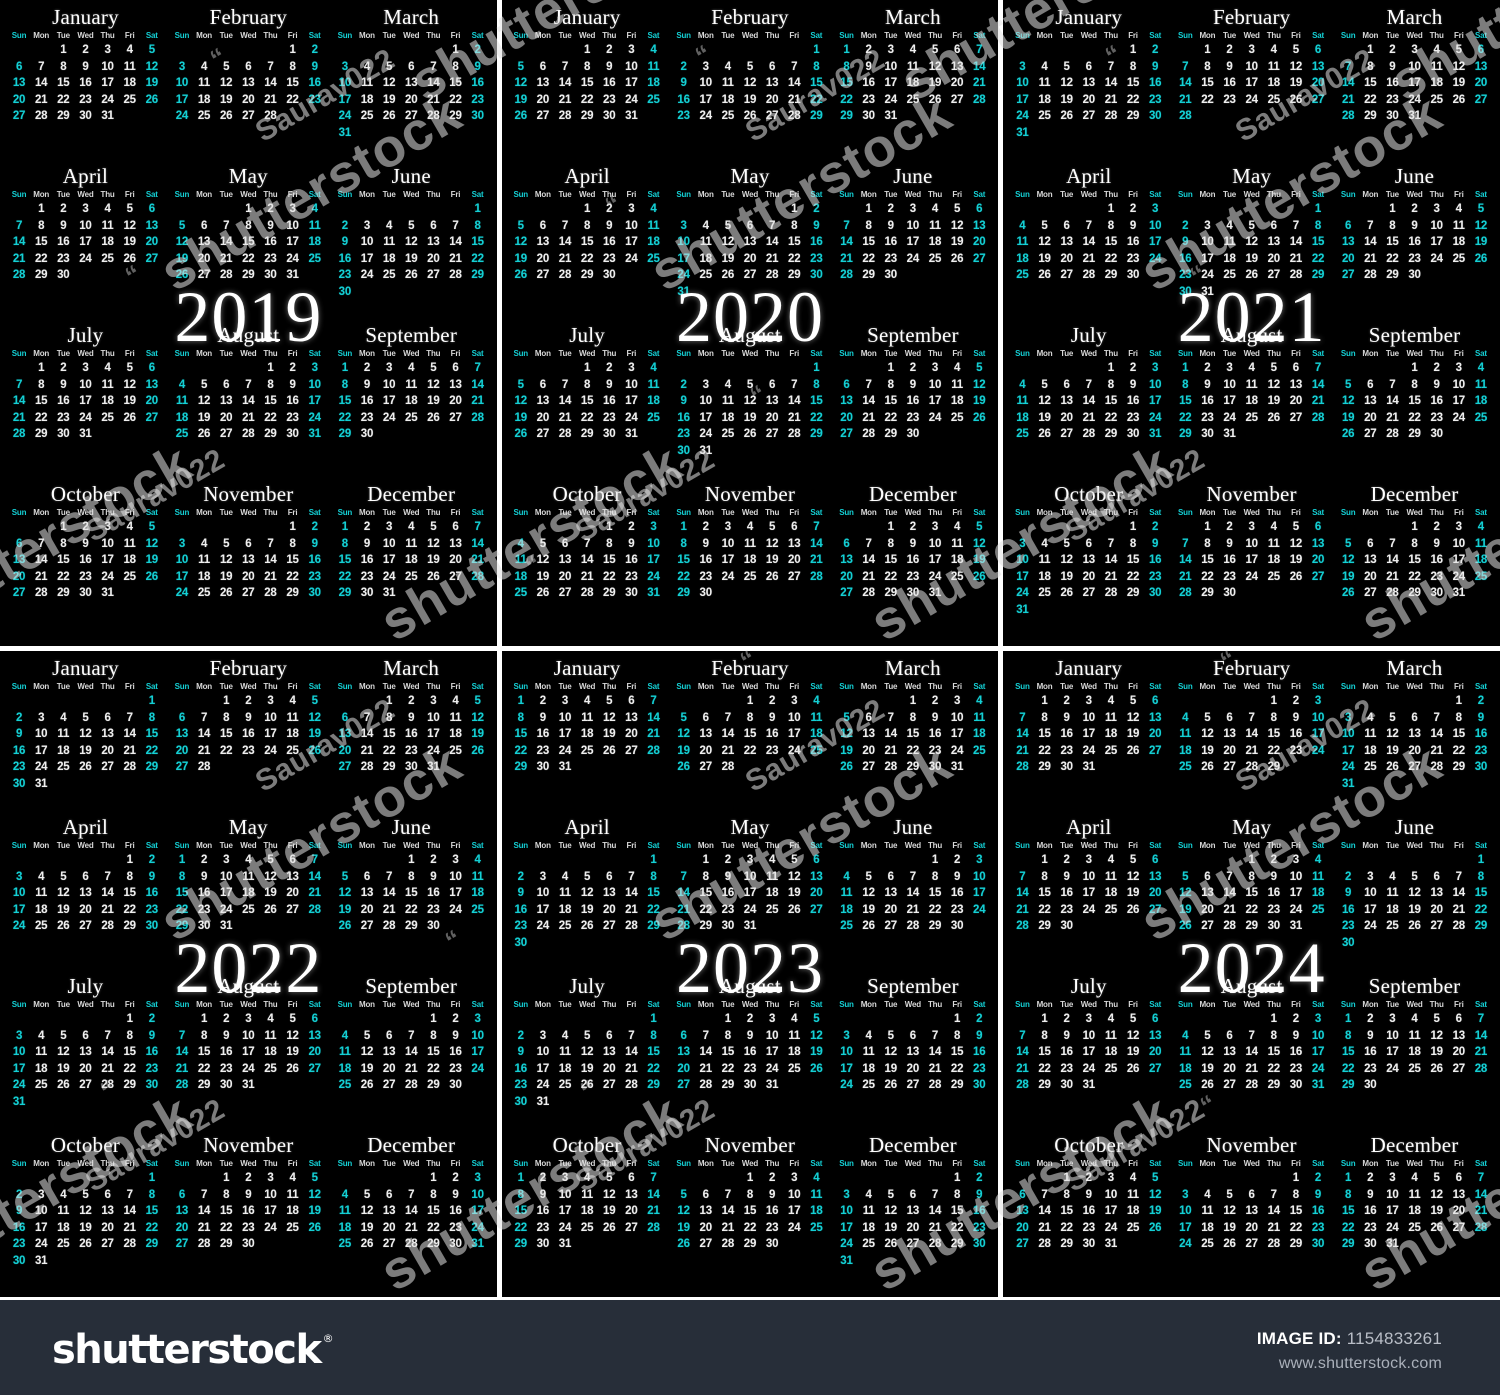 The width and height of the screenshot is (1500, 1395). Describe the element at coordinates (1185, 577) in the screenshot. I see `day-cell: 21` at that location.